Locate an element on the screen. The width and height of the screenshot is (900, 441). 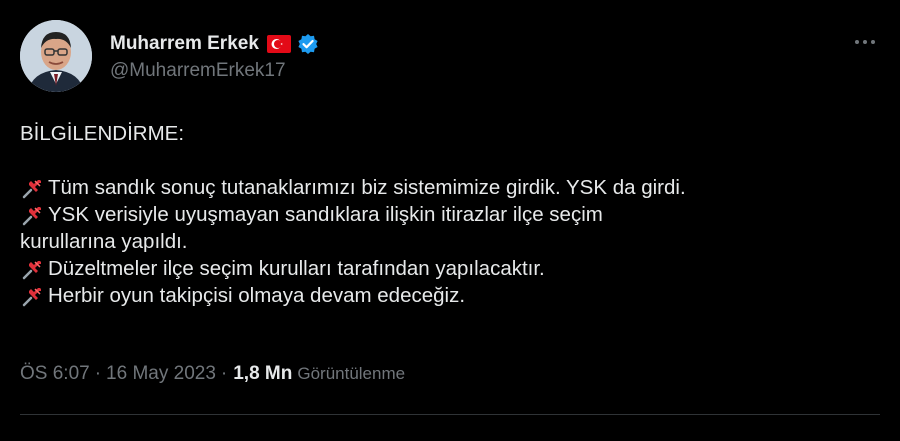
author-name-row: Muharrem Erkek is located at coordinates (214, 44).